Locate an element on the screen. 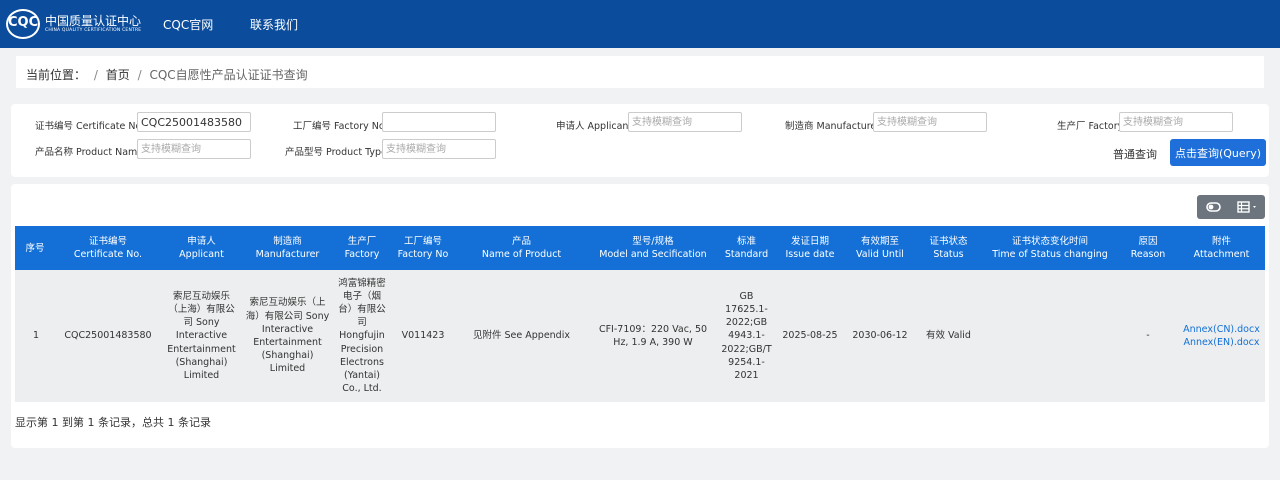 Image resolution: width=1280 pixels, height=480 pixels. column-header-valid-until: 有效期至 Valid Until is located at coordinates (880, 248).